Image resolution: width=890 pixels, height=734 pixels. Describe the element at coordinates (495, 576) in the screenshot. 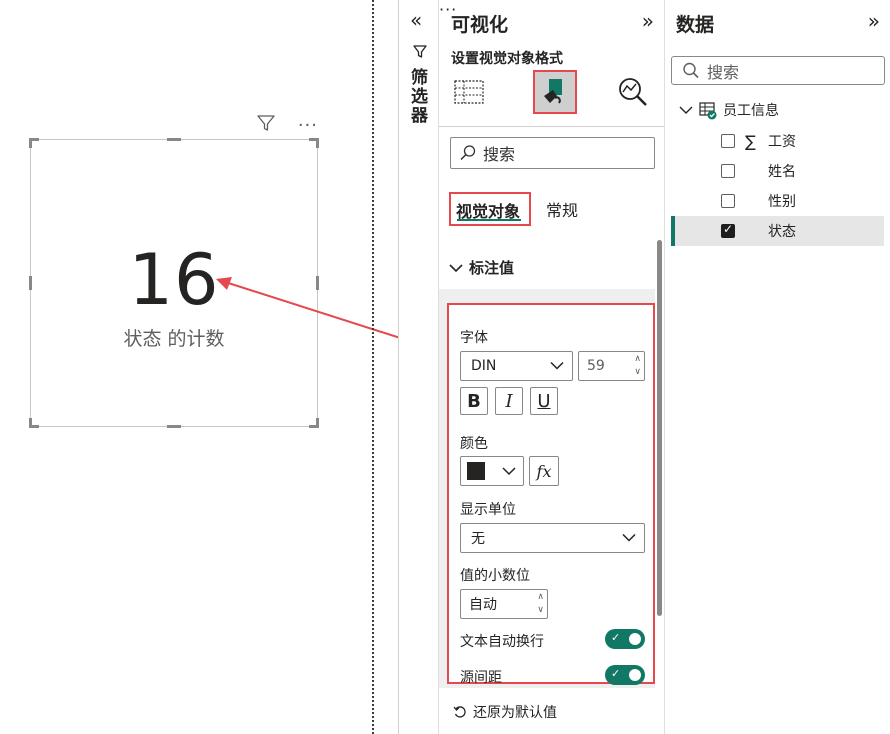

I see `decimal-places-label: 值的小数位` at that location.